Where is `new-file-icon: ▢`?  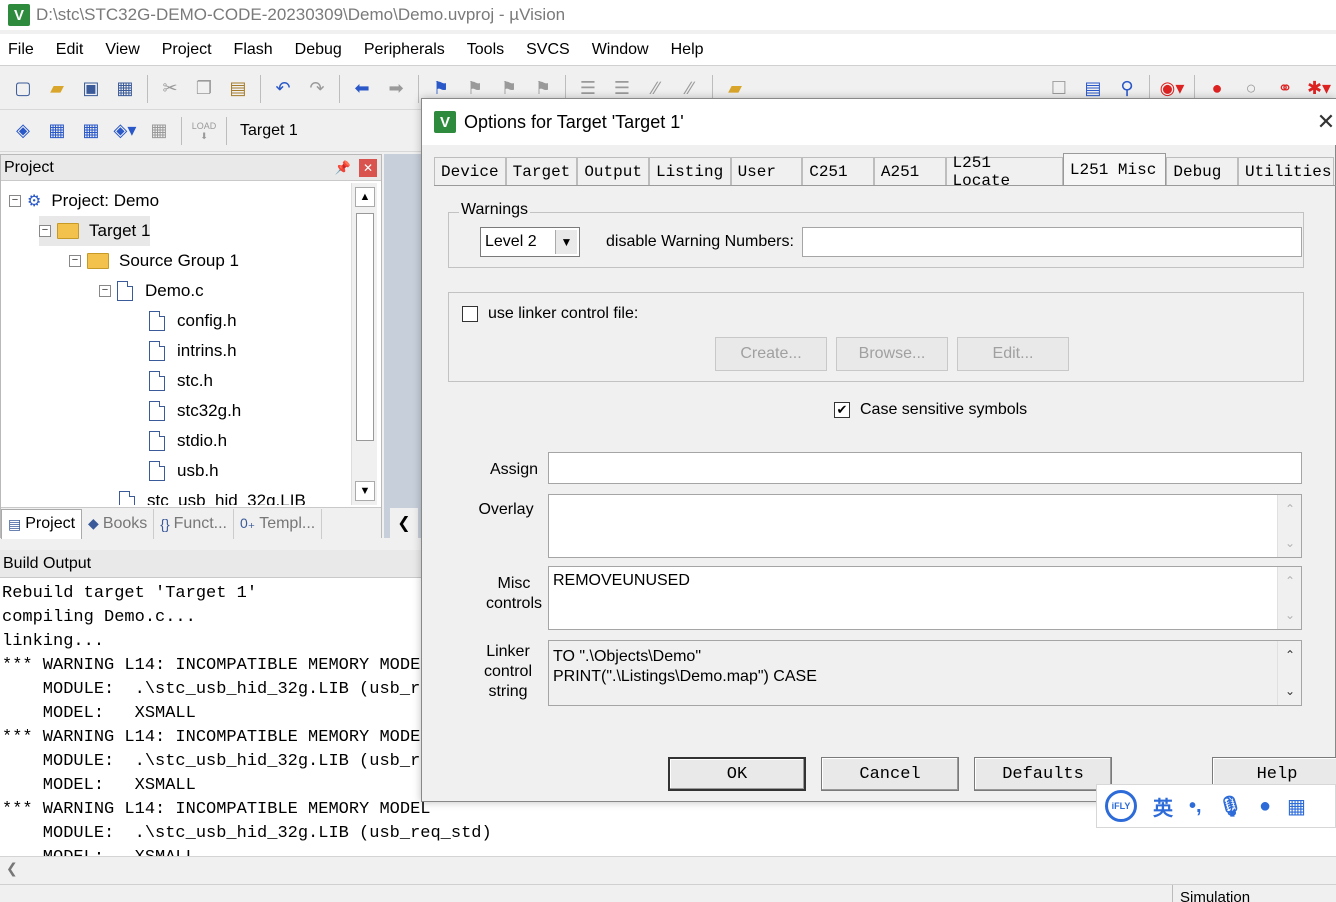
new-file-icon: ▢ is located at coordinates (23, 89).